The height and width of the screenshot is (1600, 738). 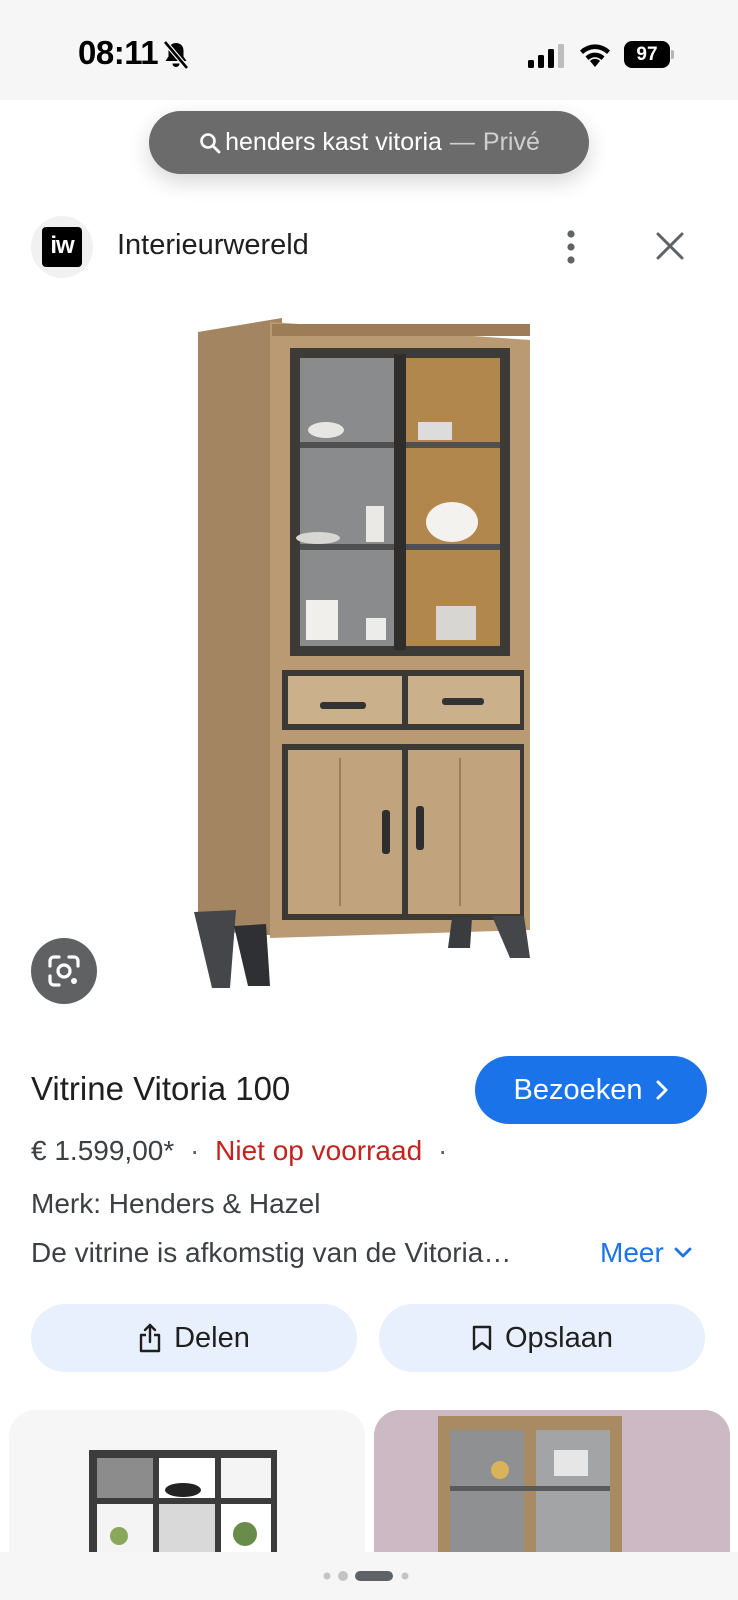 What do you see at coordinates (595, 55) in the screenshot?
I see `wifi-icon` at bounding box center [595, 55].